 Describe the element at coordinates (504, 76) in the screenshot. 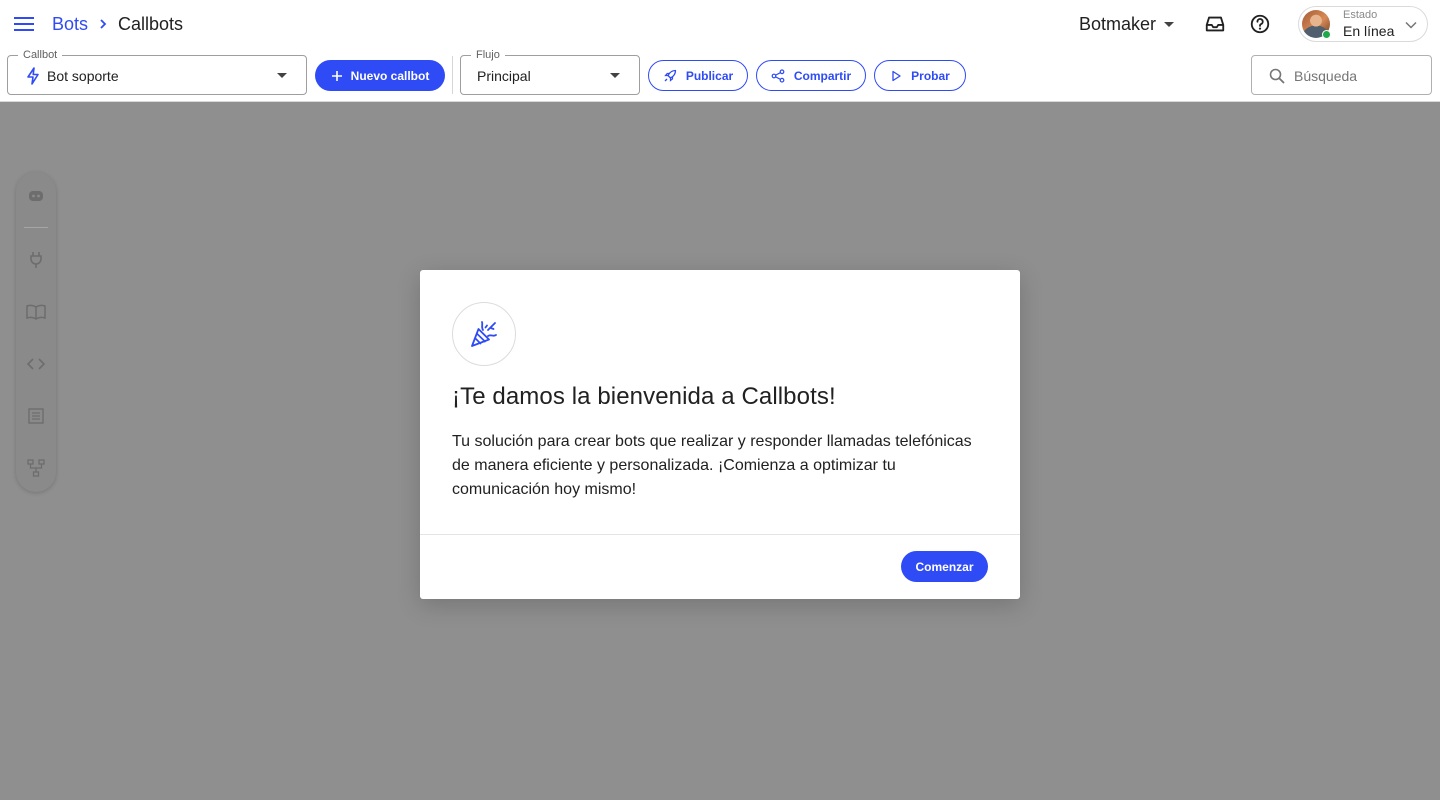

I see `flow-select-value: Principal` at that location.